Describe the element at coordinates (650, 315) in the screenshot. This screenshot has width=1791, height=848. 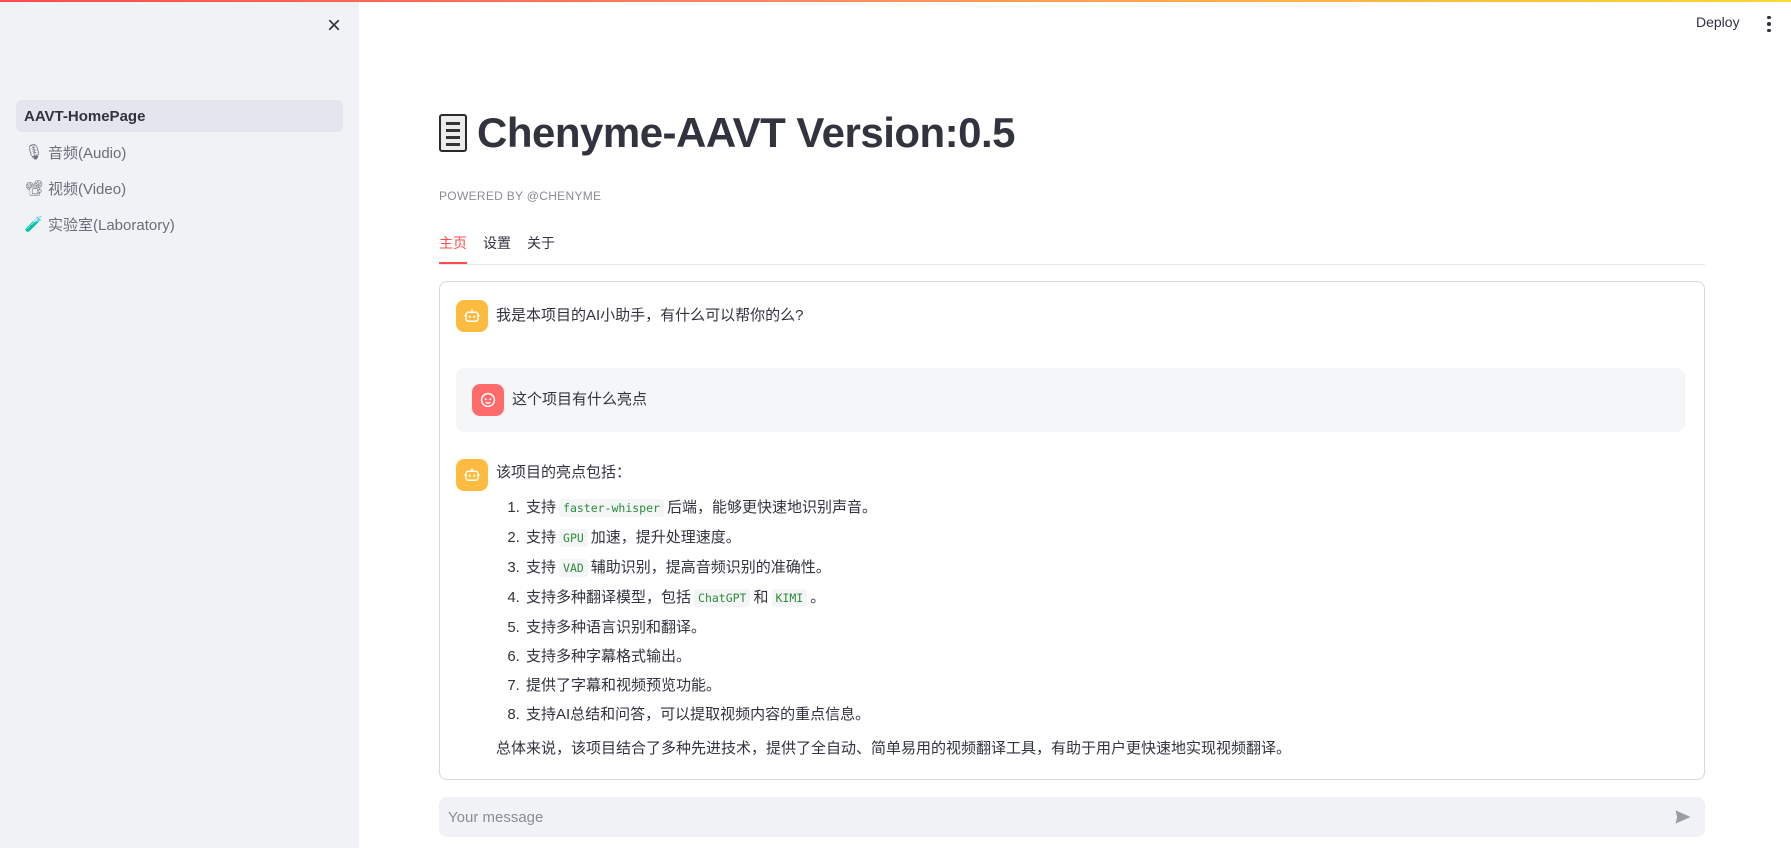
I see `message-text: 我是本项目的AI小助手，有什么可以帮你的么?` at that location.